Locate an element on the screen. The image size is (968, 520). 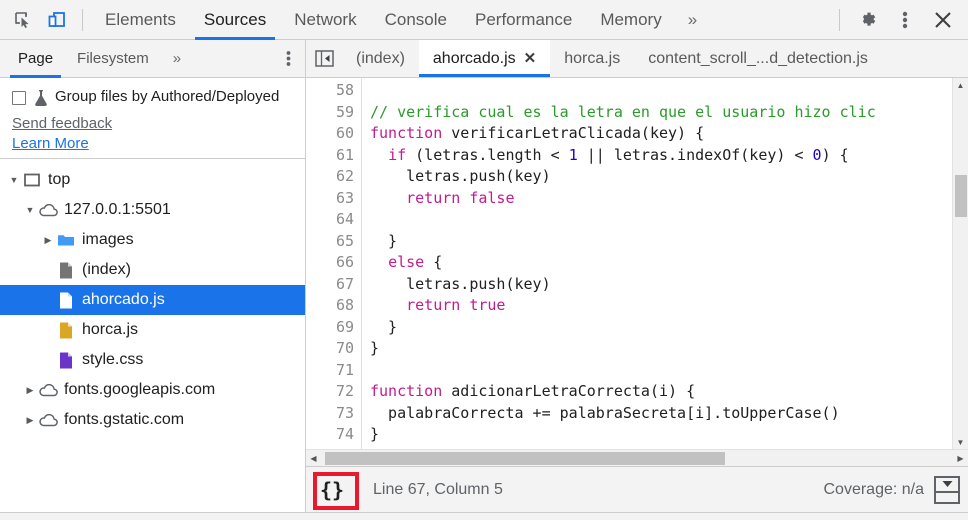
file-tab-content-scroll: content_scroll_...d_detection.js is located at coordinates (758, 58).